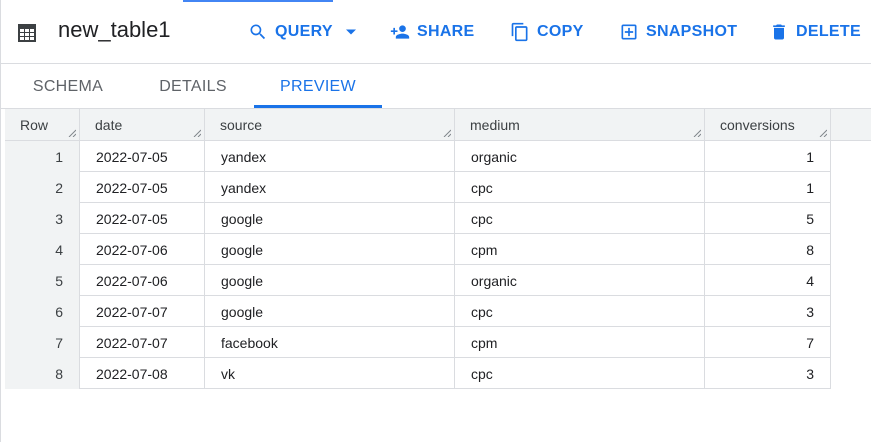  I want to click on source-cell: vk, so click(330, 373).